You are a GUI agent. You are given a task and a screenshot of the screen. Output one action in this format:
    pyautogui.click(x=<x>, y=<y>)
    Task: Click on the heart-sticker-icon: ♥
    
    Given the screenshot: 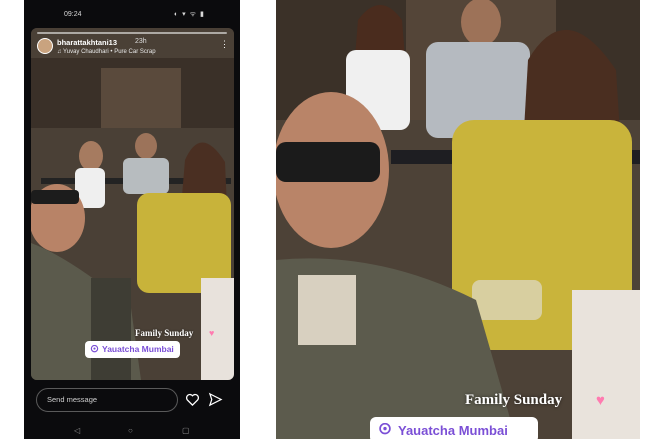 What is the action you would take?
    pyautogui.click(x=212, y=333)
    